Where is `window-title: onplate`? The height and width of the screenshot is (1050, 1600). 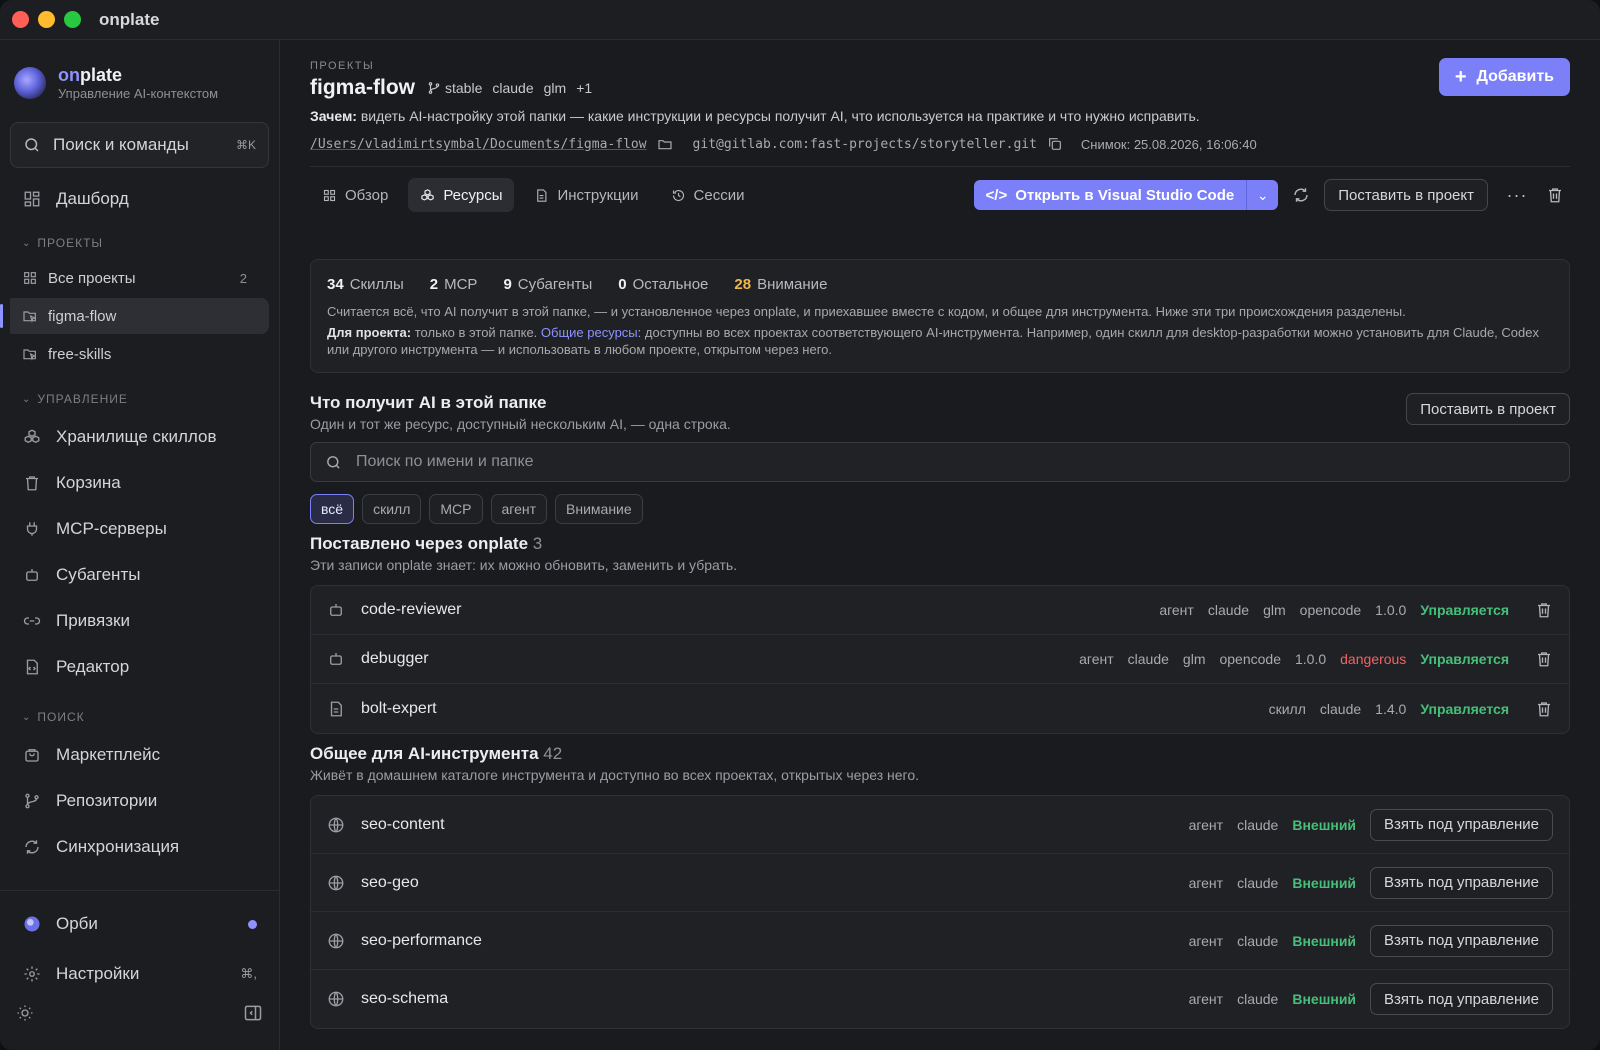
window-title: onplate is located at coordinates (129, 19).